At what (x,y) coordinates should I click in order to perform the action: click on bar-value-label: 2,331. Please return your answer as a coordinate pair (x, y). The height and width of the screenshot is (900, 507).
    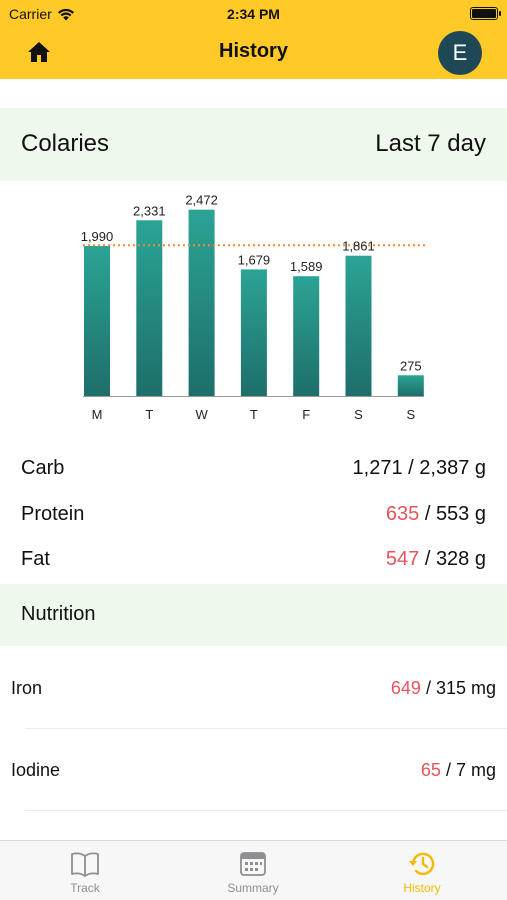
    Looking at the image, I should click on (149, 210).